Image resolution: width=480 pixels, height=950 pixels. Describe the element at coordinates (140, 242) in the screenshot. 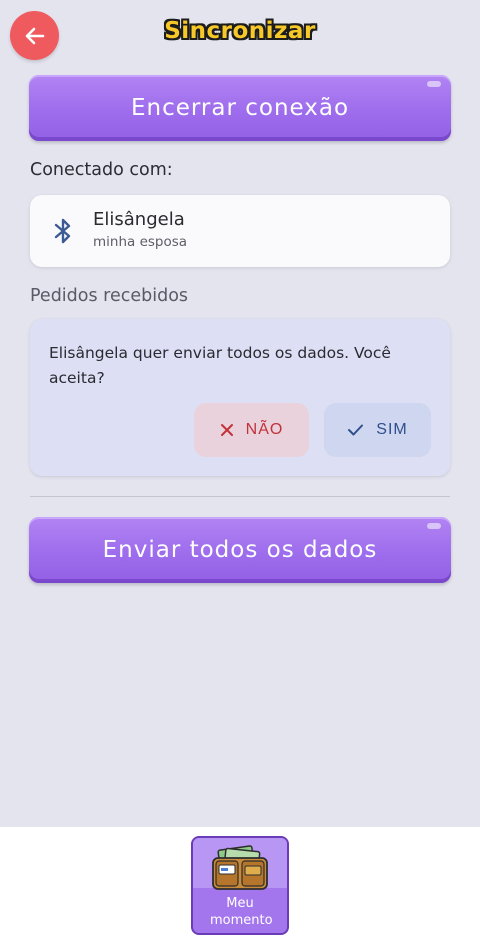

I see `device-subtitle: minha esposa` at that location.